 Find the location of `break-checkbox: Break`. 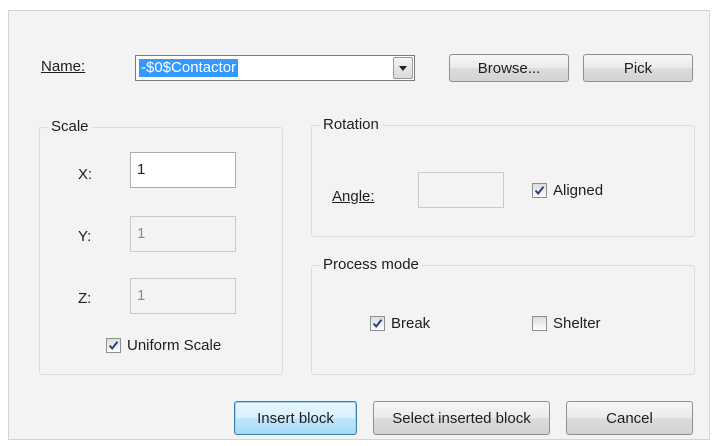

break-checkbox: Break is located at coordinates (400, 323).